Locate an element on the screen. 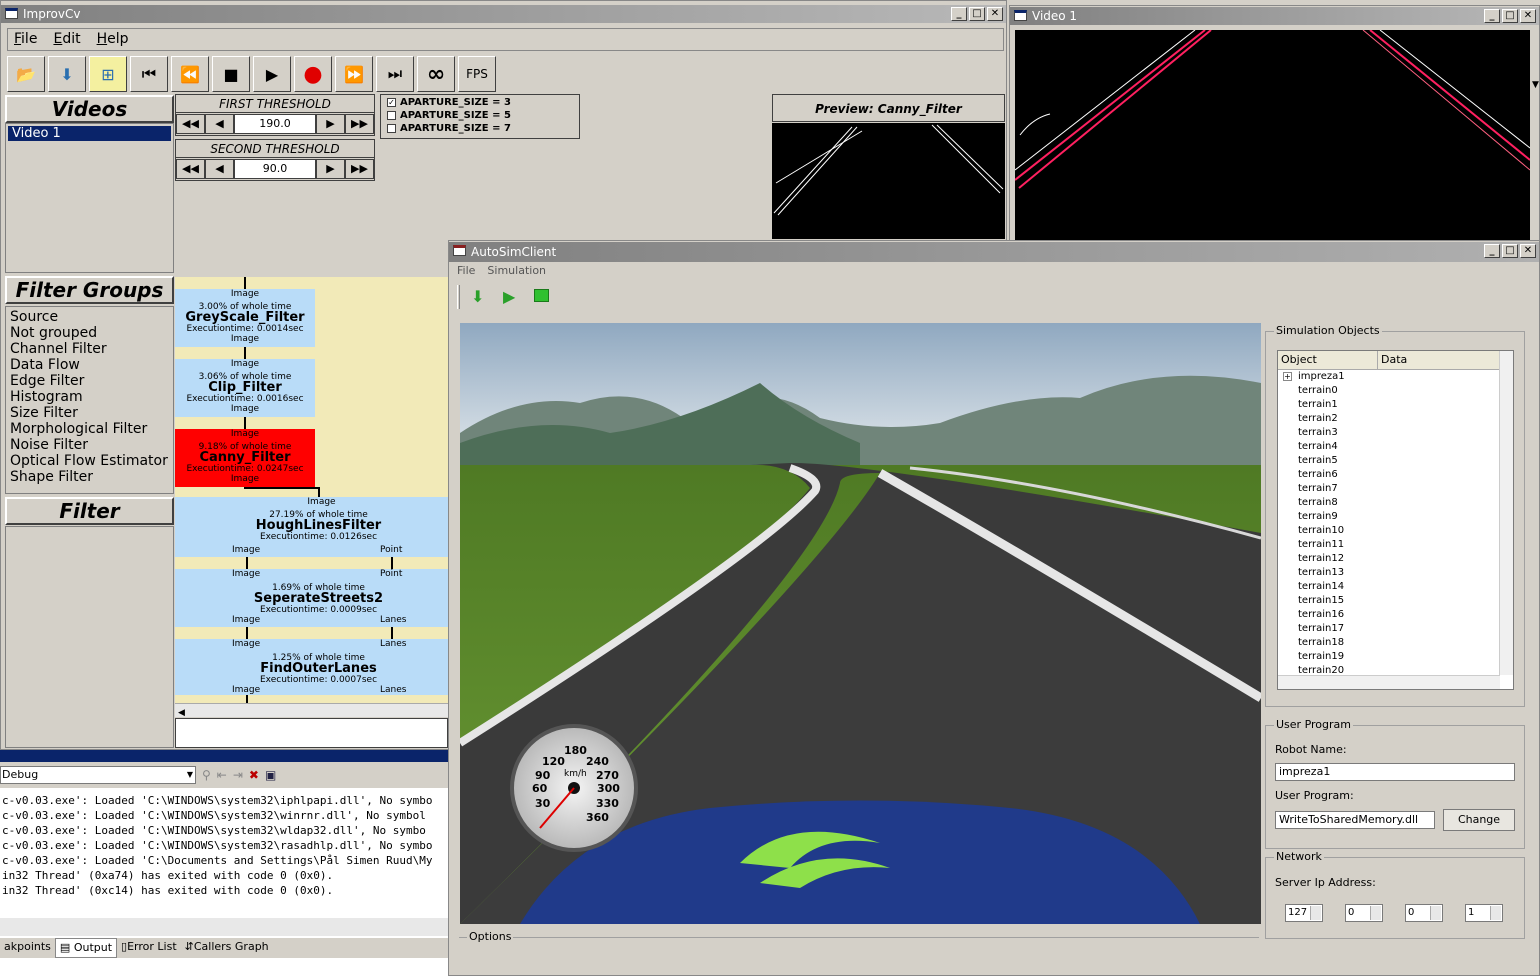 The height and width of the screenshot is (976, 1540). fast-forward-button: ⏩ is located at coordinates (354, 74).